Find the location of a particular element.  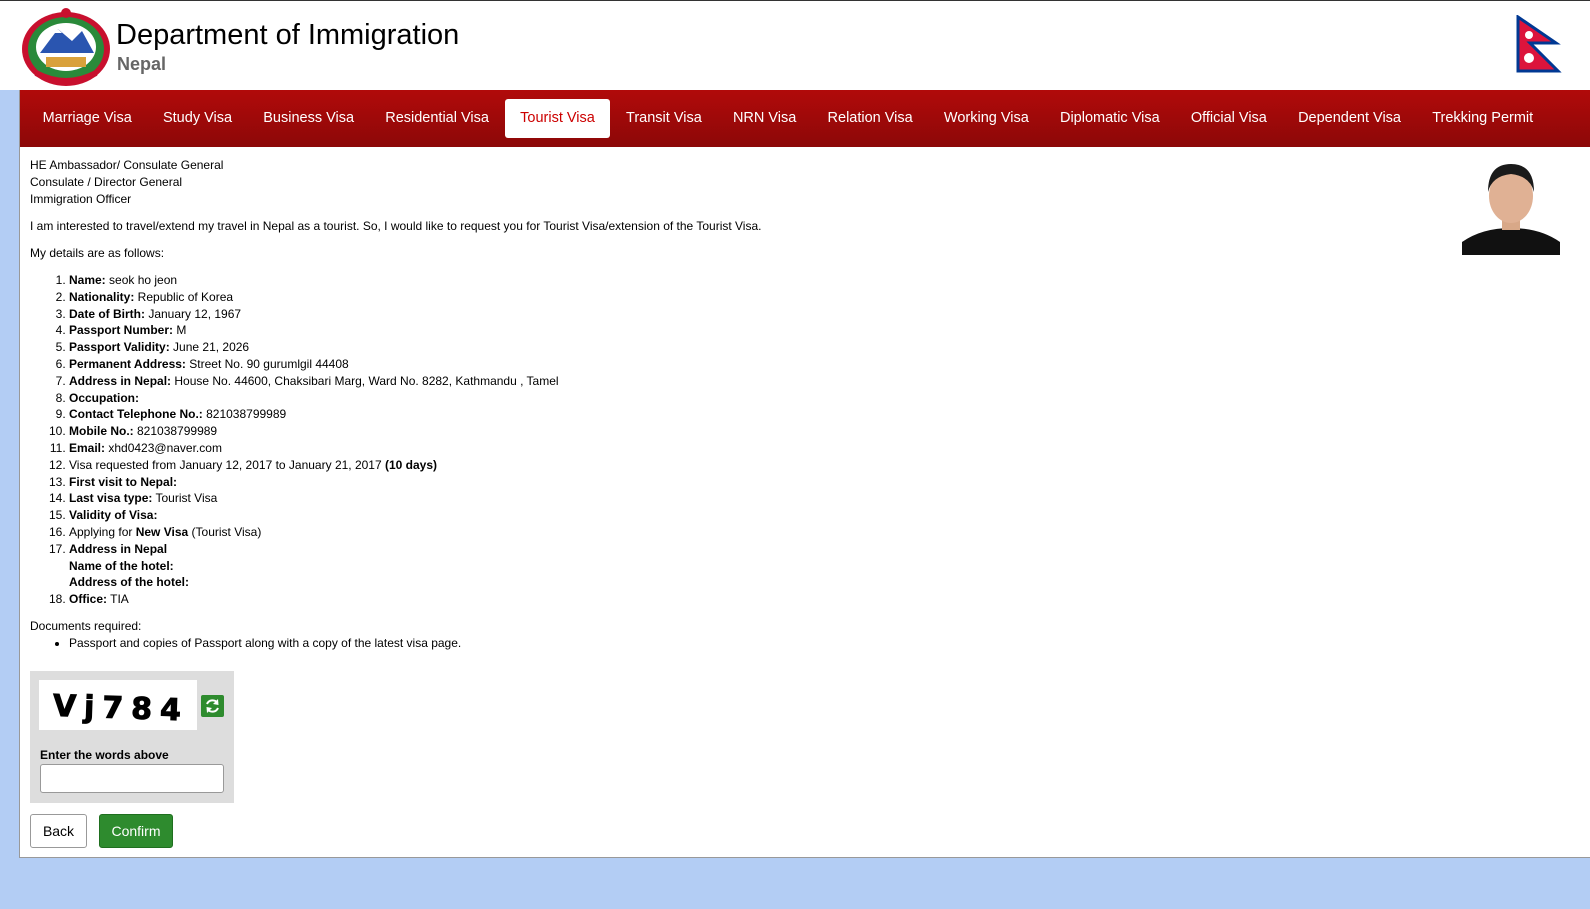

captcha-refresh-button is located at coordinates (212, 706).